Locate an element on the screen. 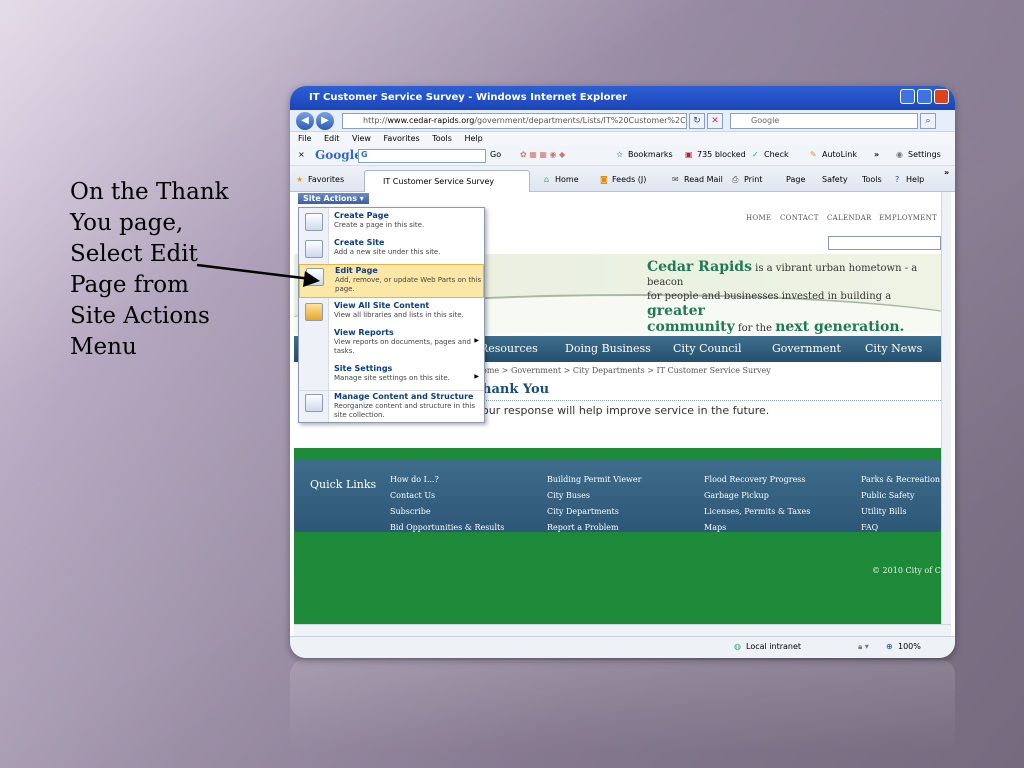 This screenshot has width=1024, height=768. home-button: Home is located at coordinates (567, 179).